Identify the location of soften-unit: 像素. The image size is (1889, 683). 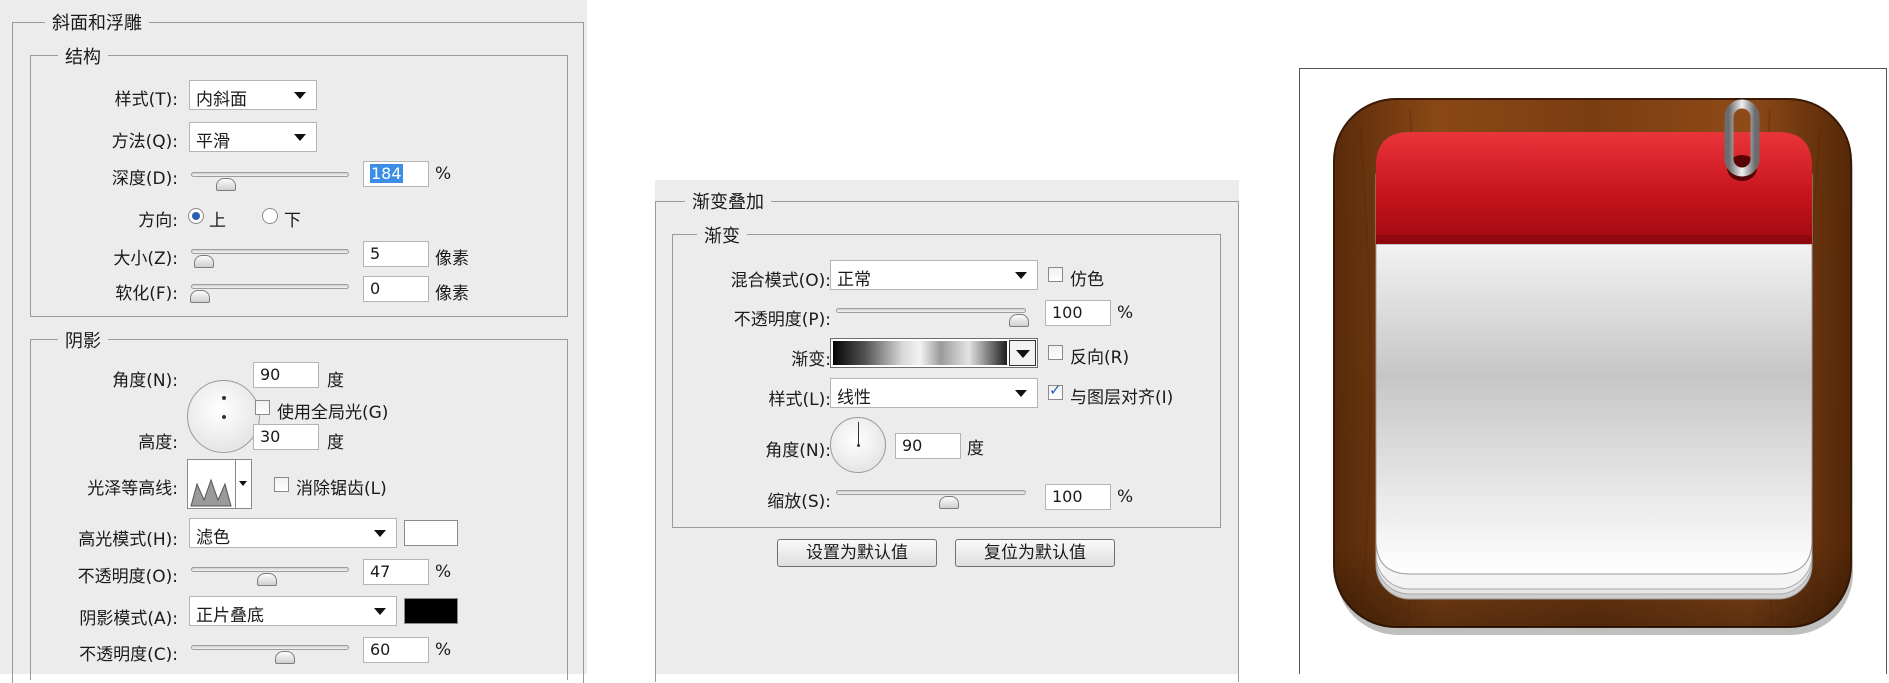
(452, 294).